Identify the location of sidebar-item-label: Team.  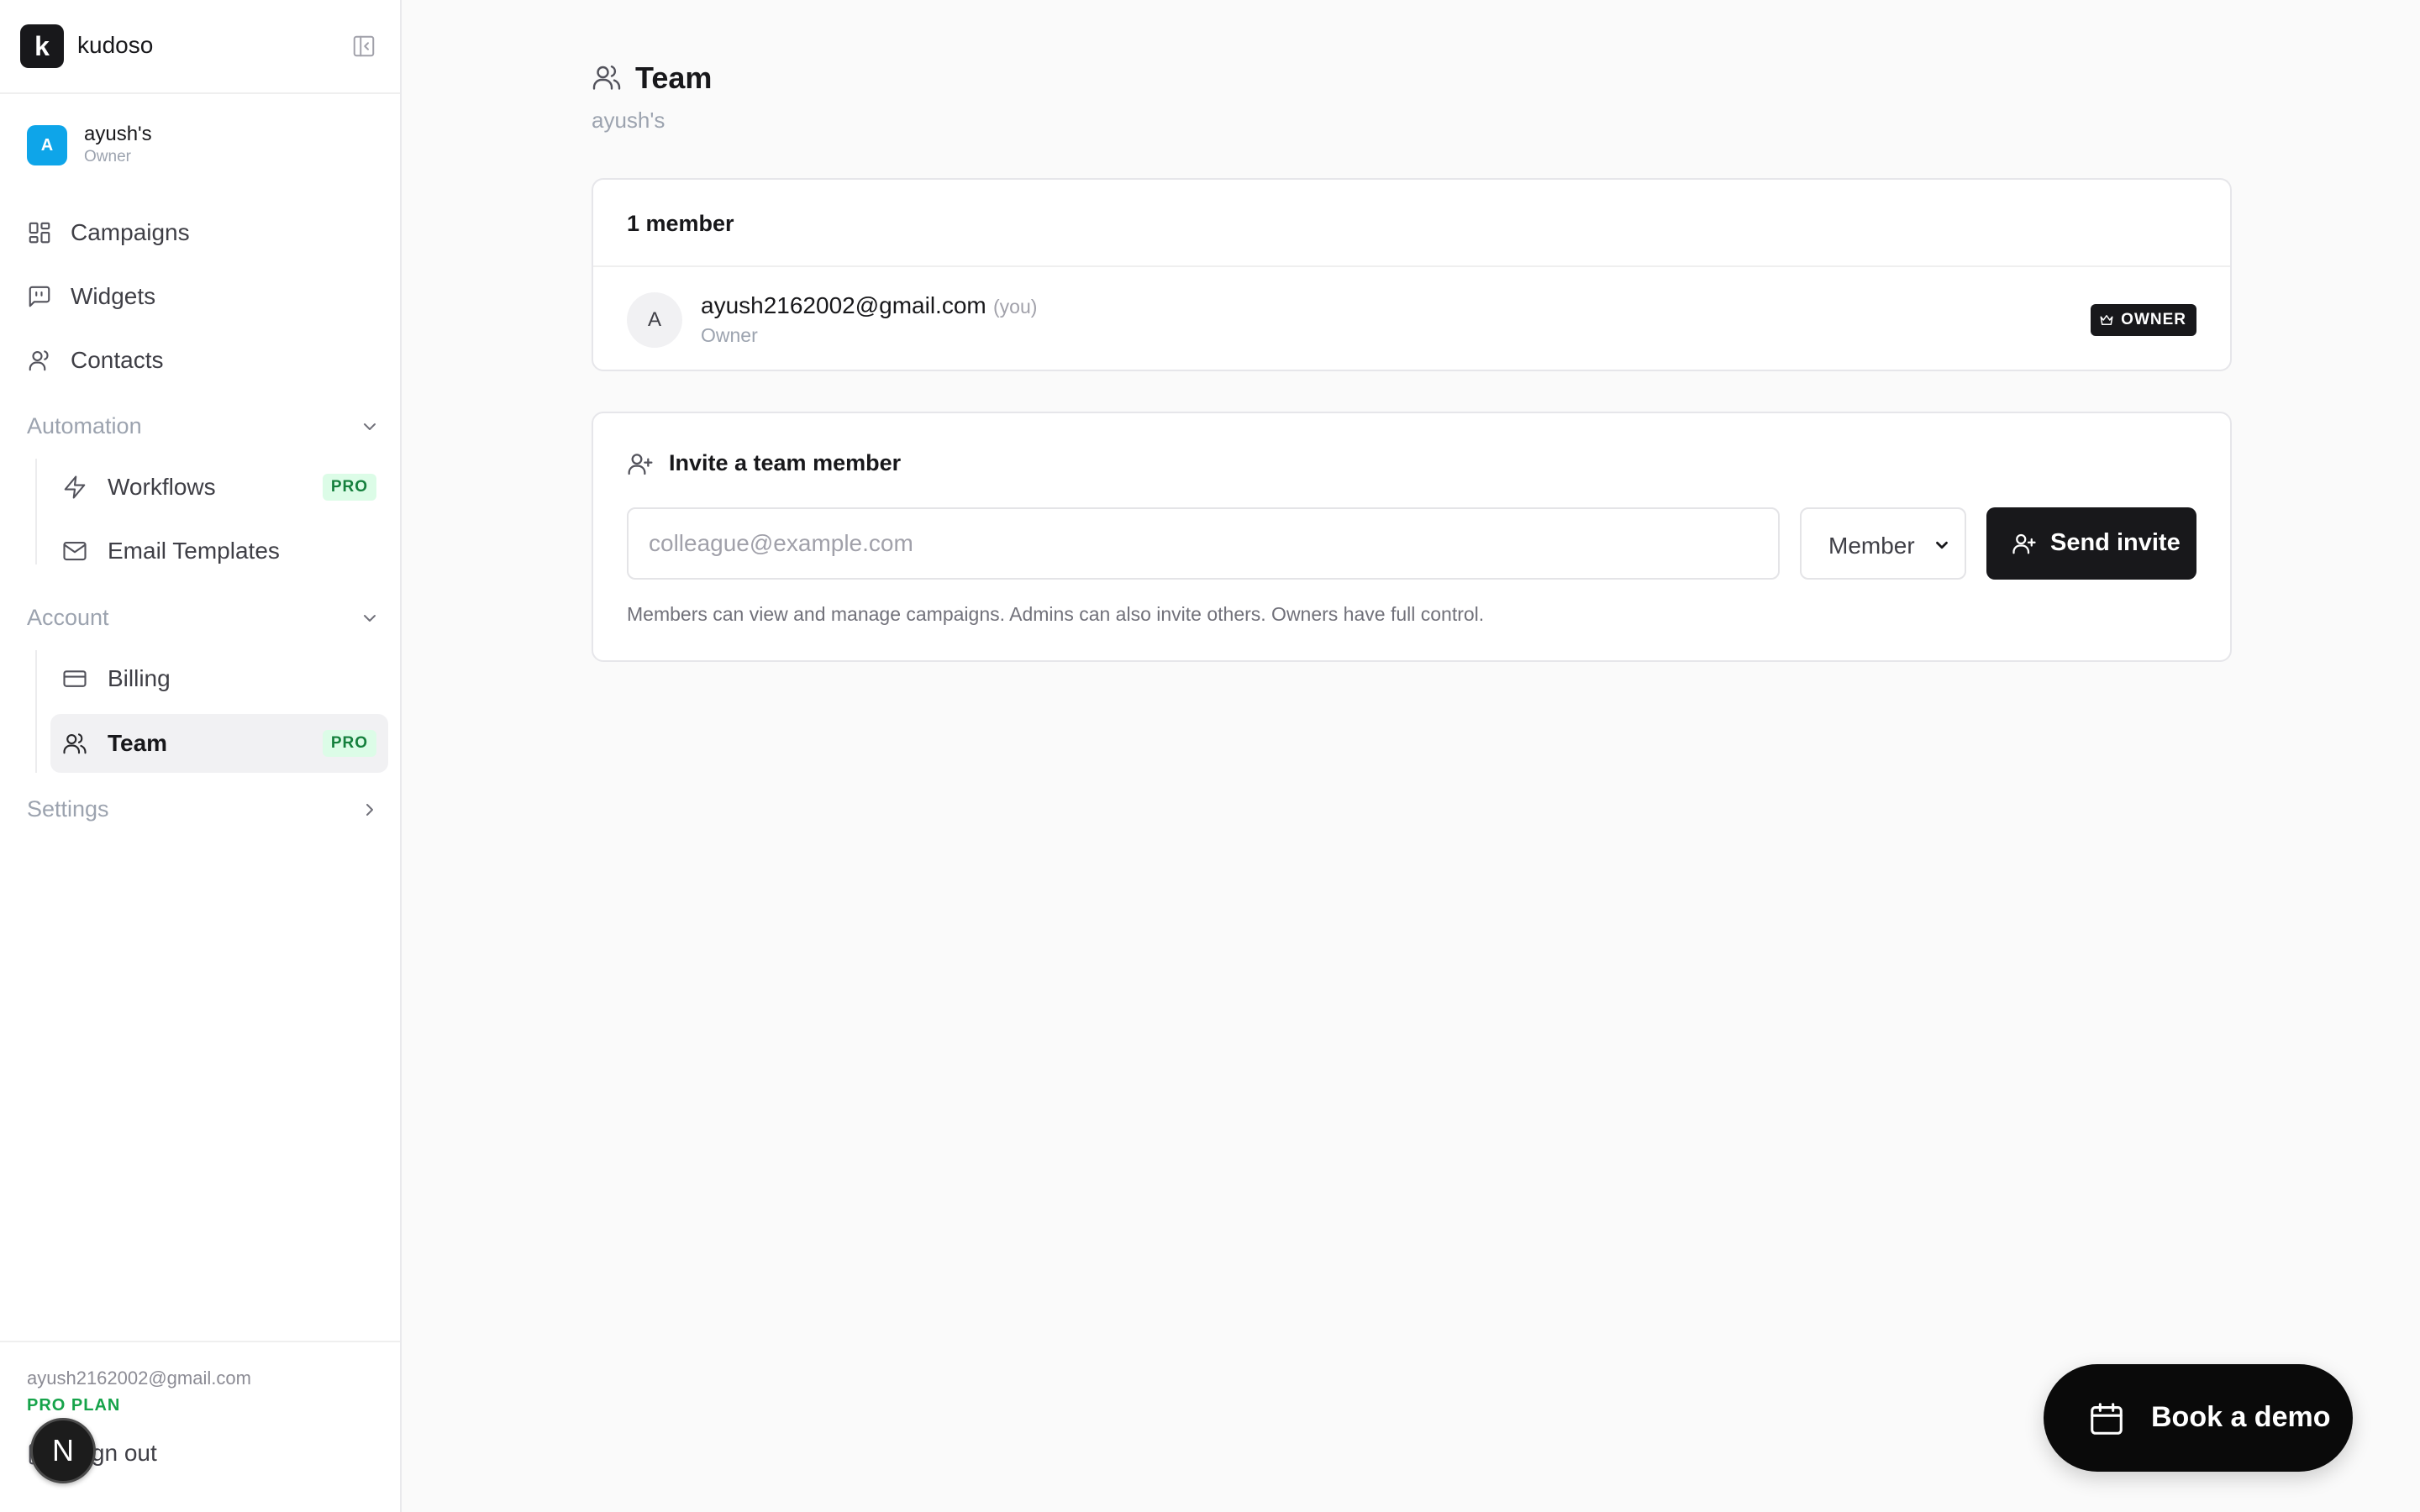
(138, 743).